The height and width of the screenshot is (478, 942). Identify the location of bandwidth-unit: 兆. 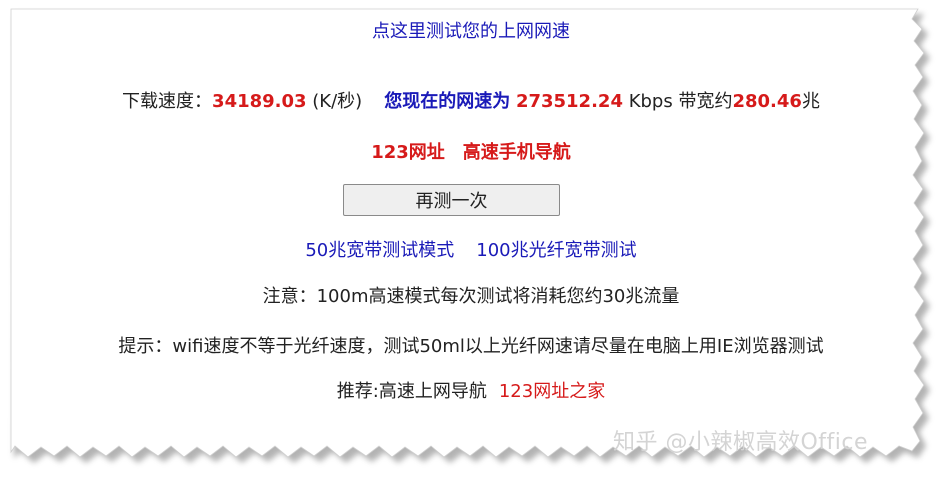
(810, 101).